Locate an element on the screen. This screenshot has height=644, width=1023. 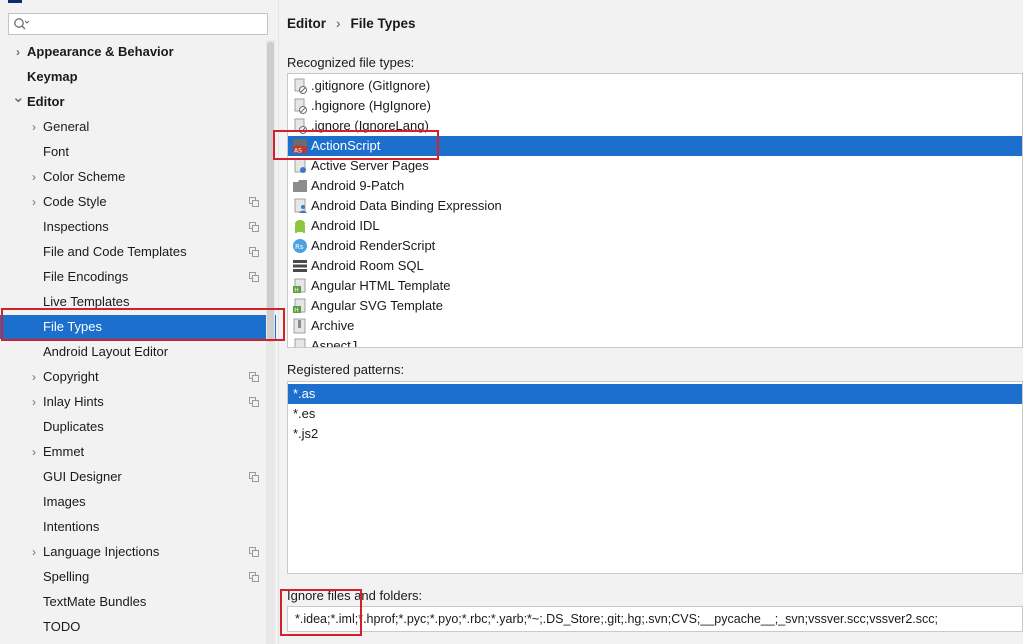
file-type-label: Active Server Pages is located at coordinates (370, 165).